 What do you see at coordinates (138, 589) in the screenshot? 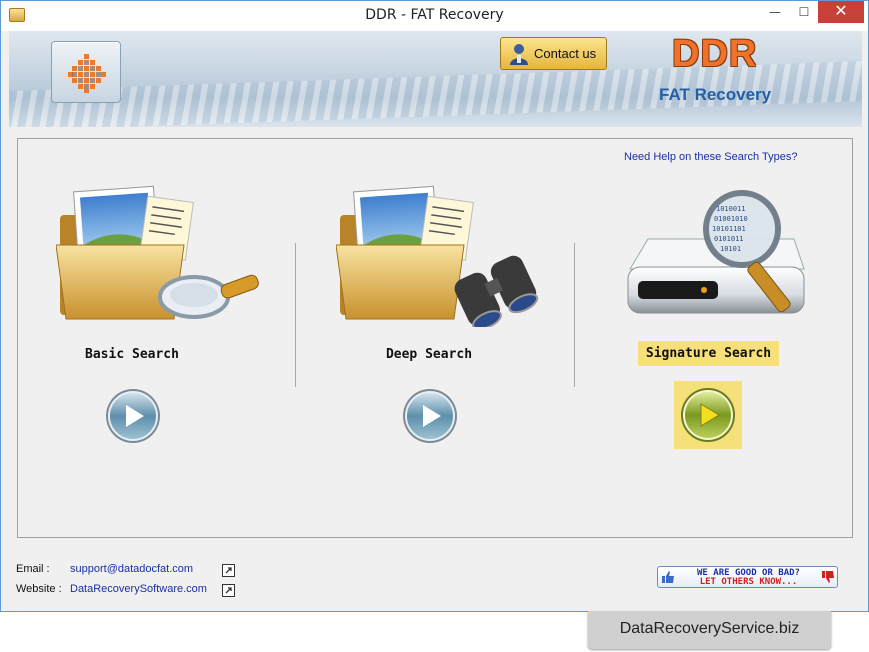
I see `website-link: DataRecoverySoftware.com` at bounding box center [138, 589].